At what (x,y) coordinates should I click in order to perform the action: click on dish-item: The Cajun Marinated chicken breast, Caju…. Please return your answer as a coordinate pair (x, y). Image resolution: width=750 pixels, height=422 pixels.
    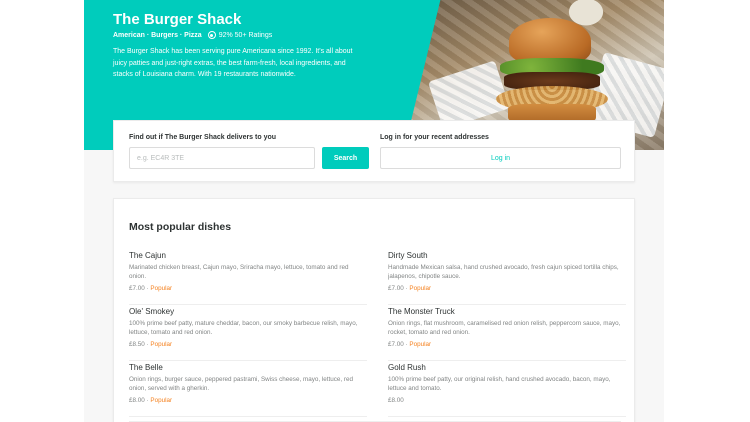
    Looking at the image, I should click on (248, 277).